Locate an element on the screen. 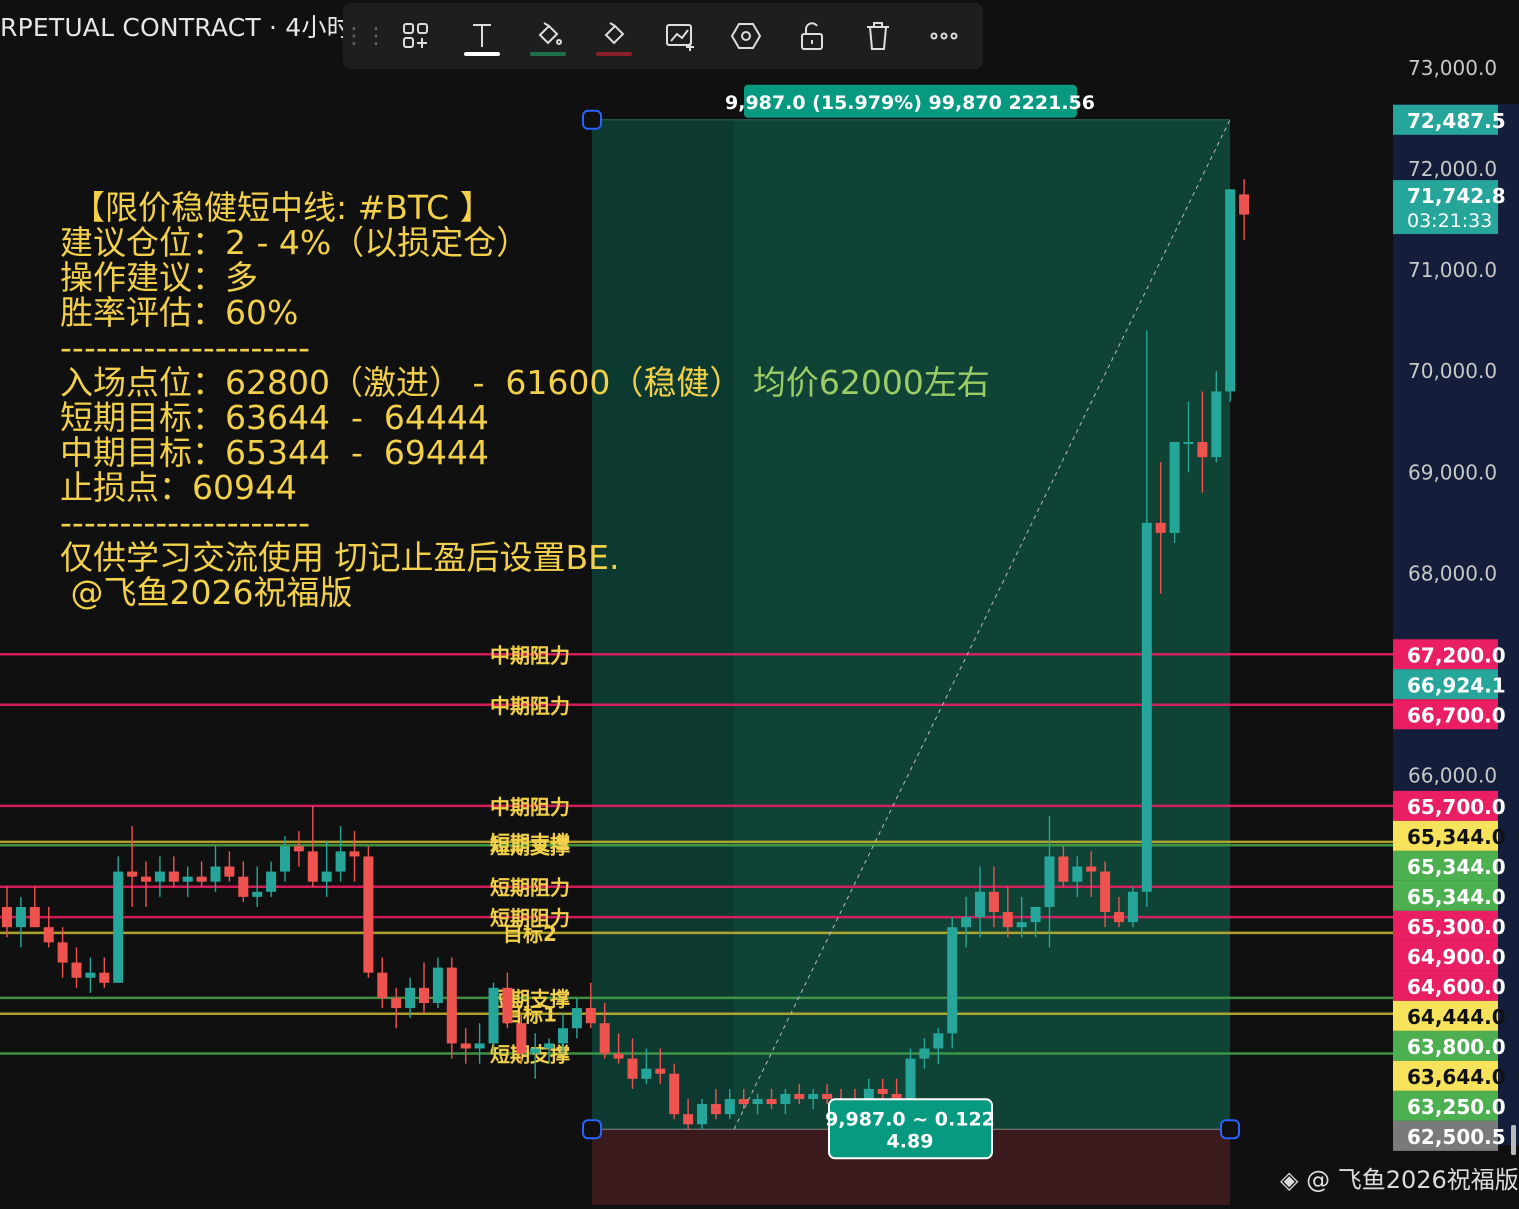  trash-icon is located at coordinates (878, 36).